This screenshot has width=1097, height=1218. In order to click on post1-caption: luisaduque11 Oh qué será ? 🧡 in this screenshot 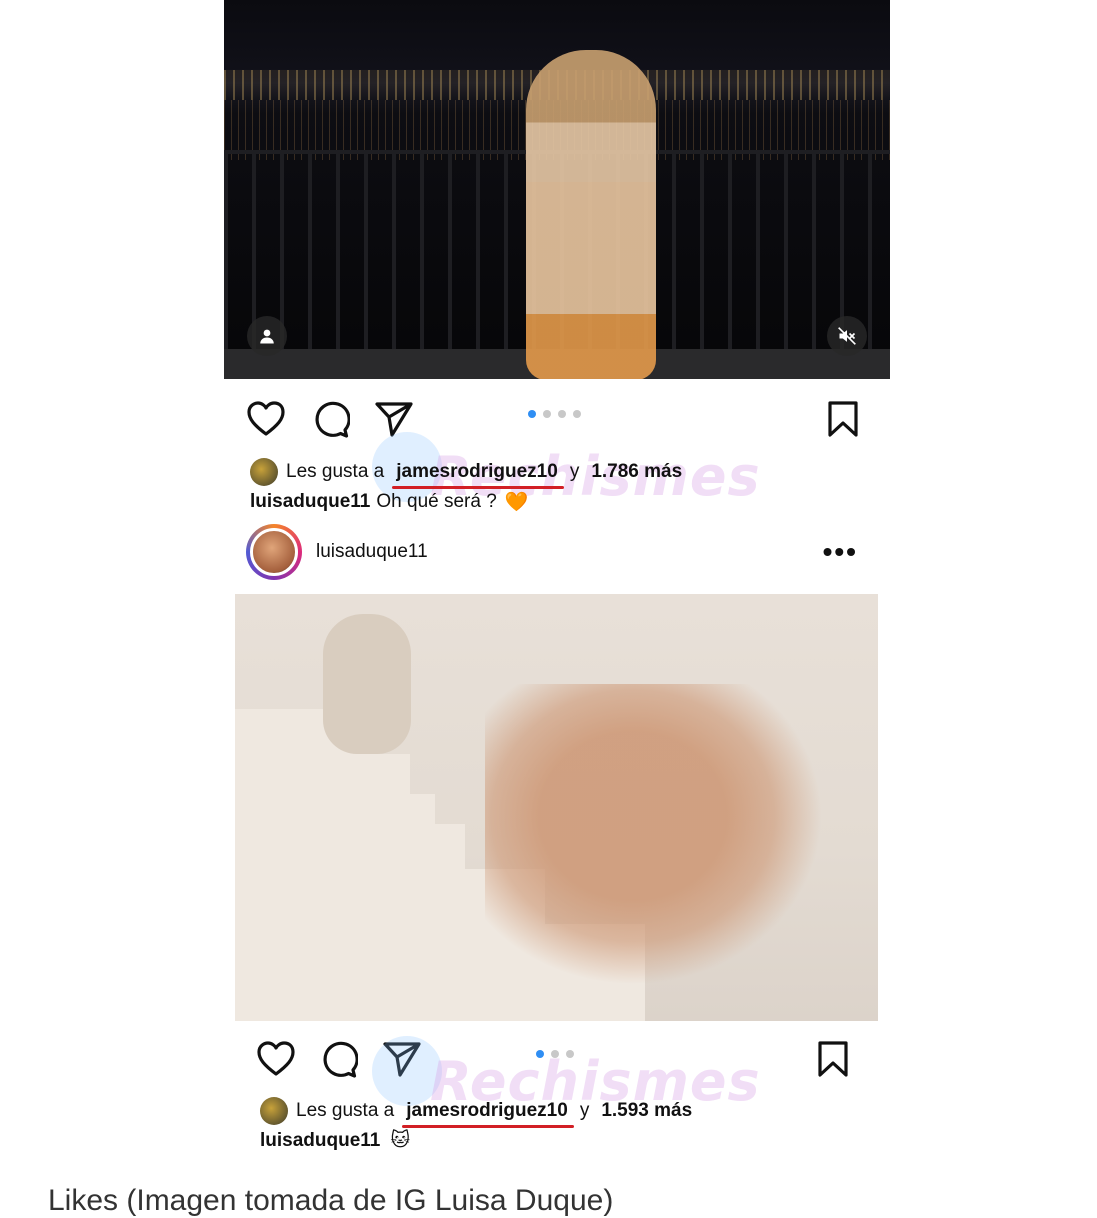, I will do `click(389, 502)`.